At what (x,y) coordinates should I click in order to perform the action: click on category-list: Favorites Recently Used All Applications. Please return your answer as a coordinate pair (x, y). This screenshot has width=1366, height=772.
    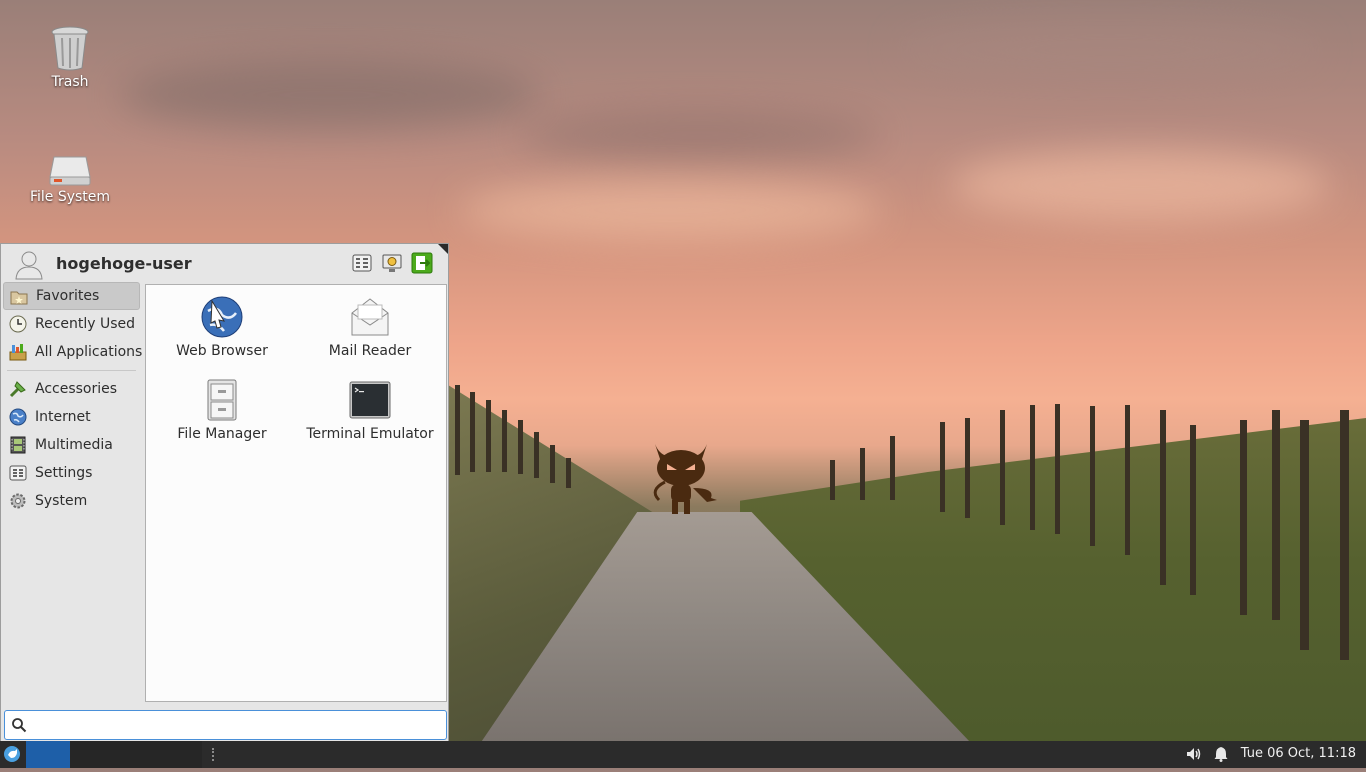
    Looking at the image, I should click on (73, 398).